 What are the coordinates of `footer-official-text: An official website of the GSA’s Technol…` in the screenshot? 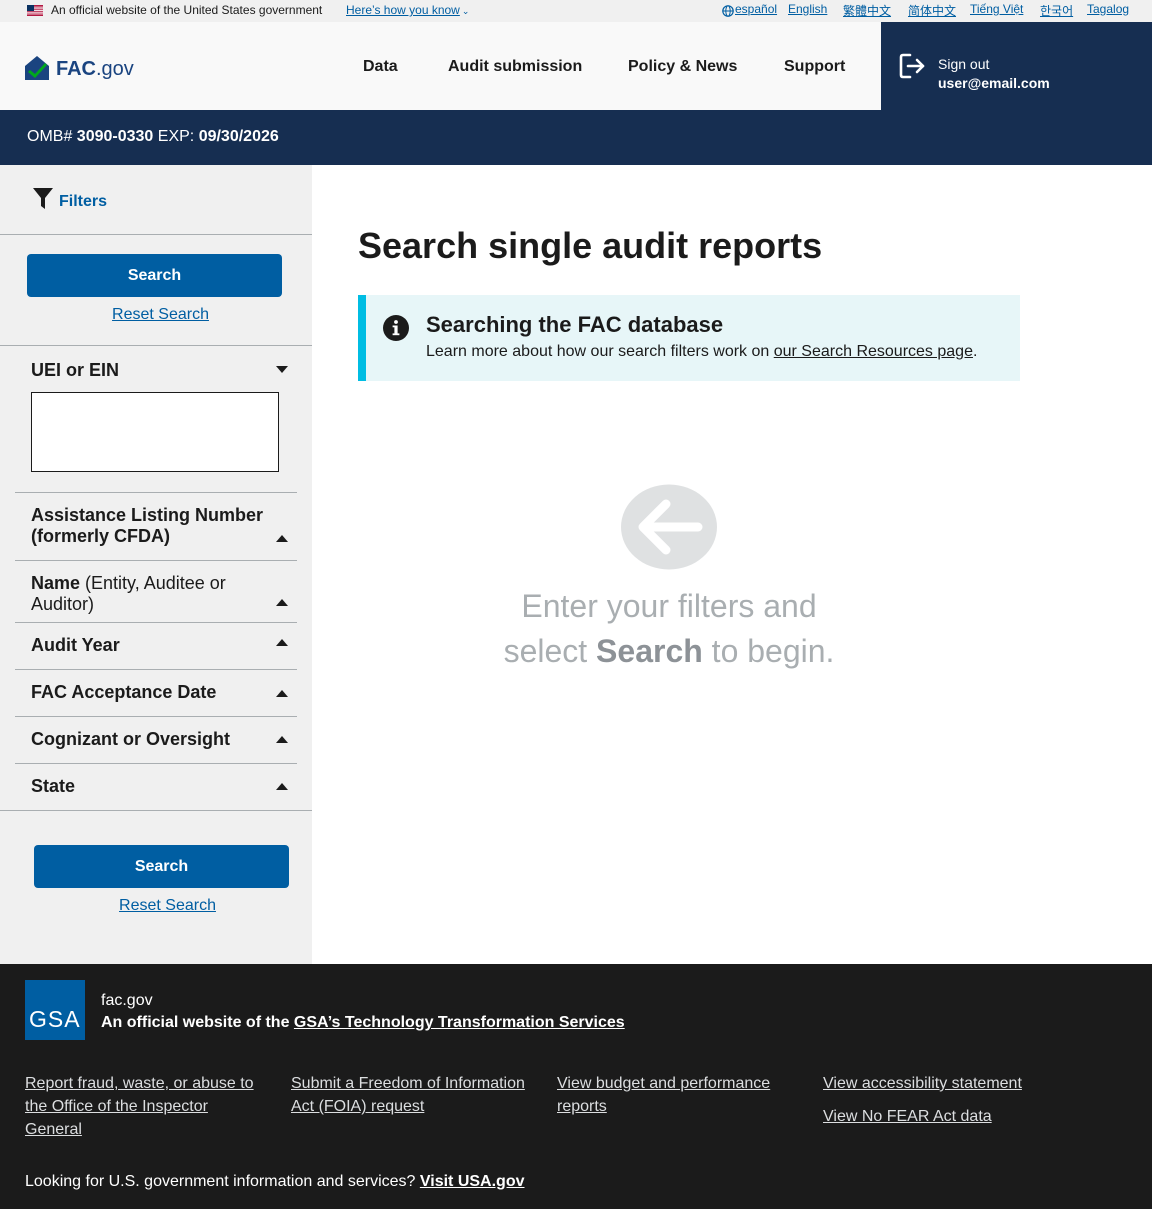 It's located at (363, 1023).